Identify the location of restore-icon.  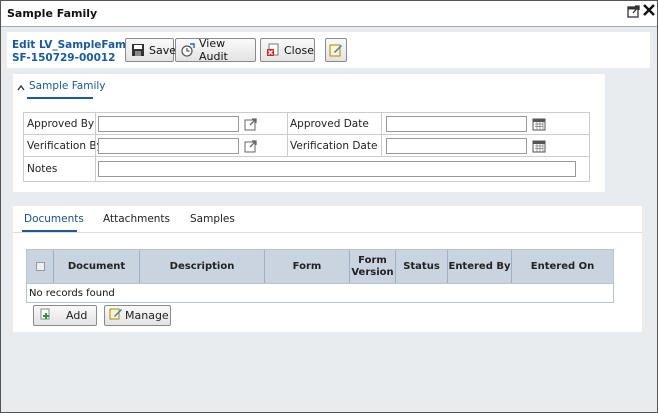
(634, 11).